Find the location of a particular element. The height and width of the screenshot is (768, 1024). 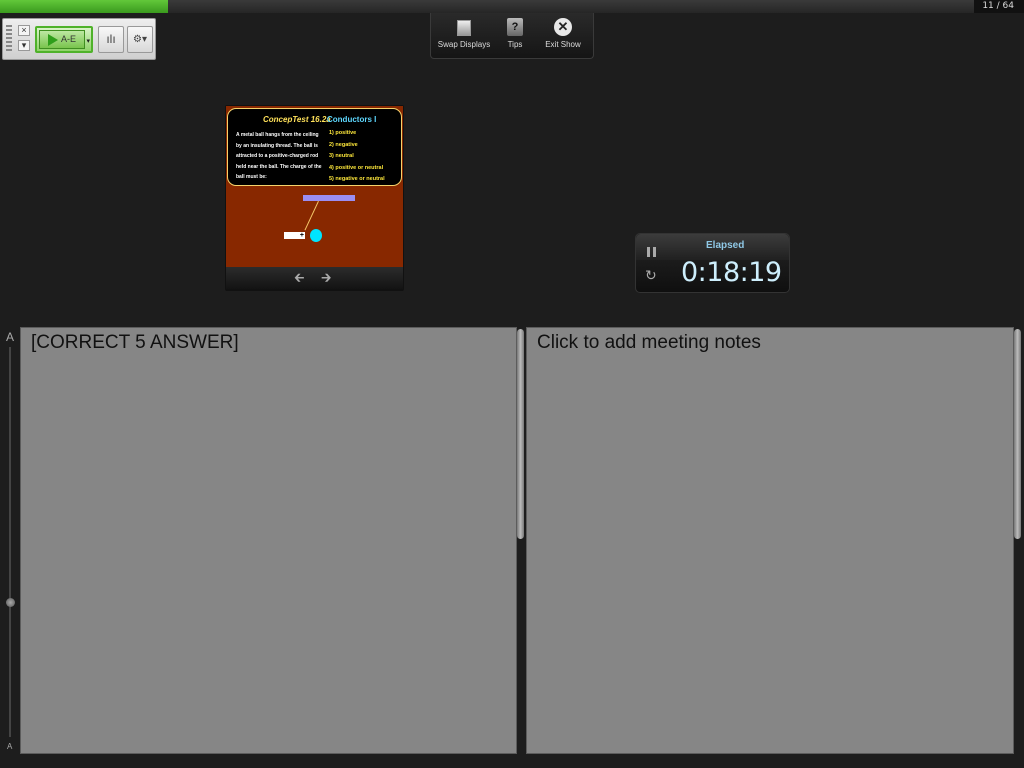

font-size-track is located at coordinates (10, 542).